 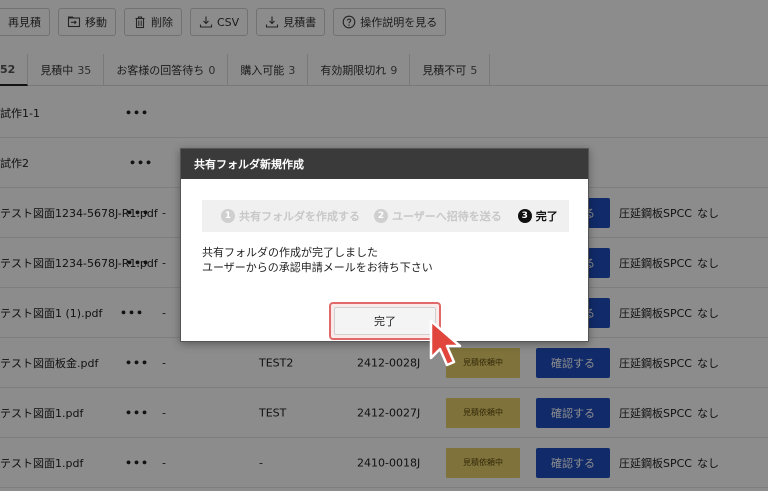 I want to click on step-number: 2, so click(x=381, y=216).